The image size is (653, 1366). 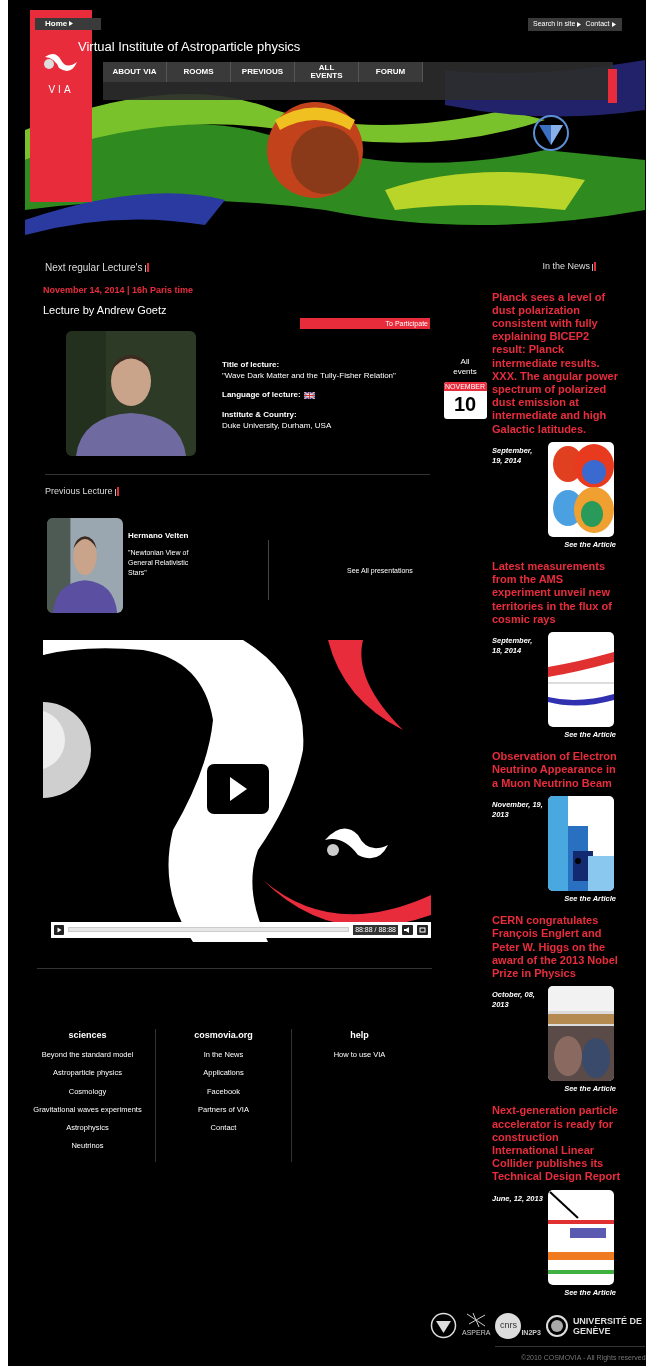 What do you see at coordinates (309, 395) in the screenshot?
I see `uk-flag-icon` at bounding box center [309, 395].